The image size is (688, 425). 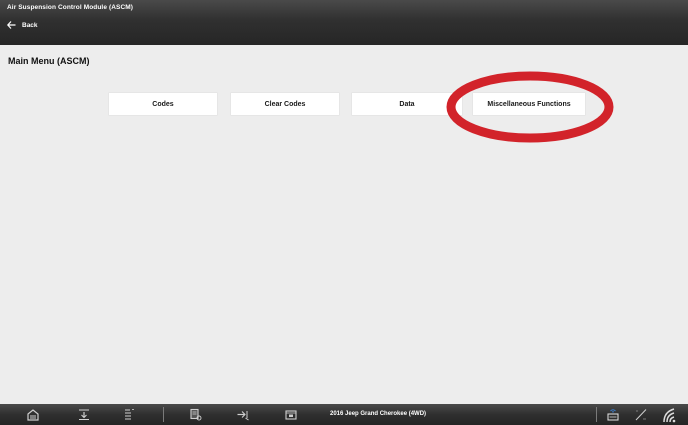 What do you see at coordinates (196, 414) in the screenshot?
I see `report-icon` at bounding box center [196, 414].